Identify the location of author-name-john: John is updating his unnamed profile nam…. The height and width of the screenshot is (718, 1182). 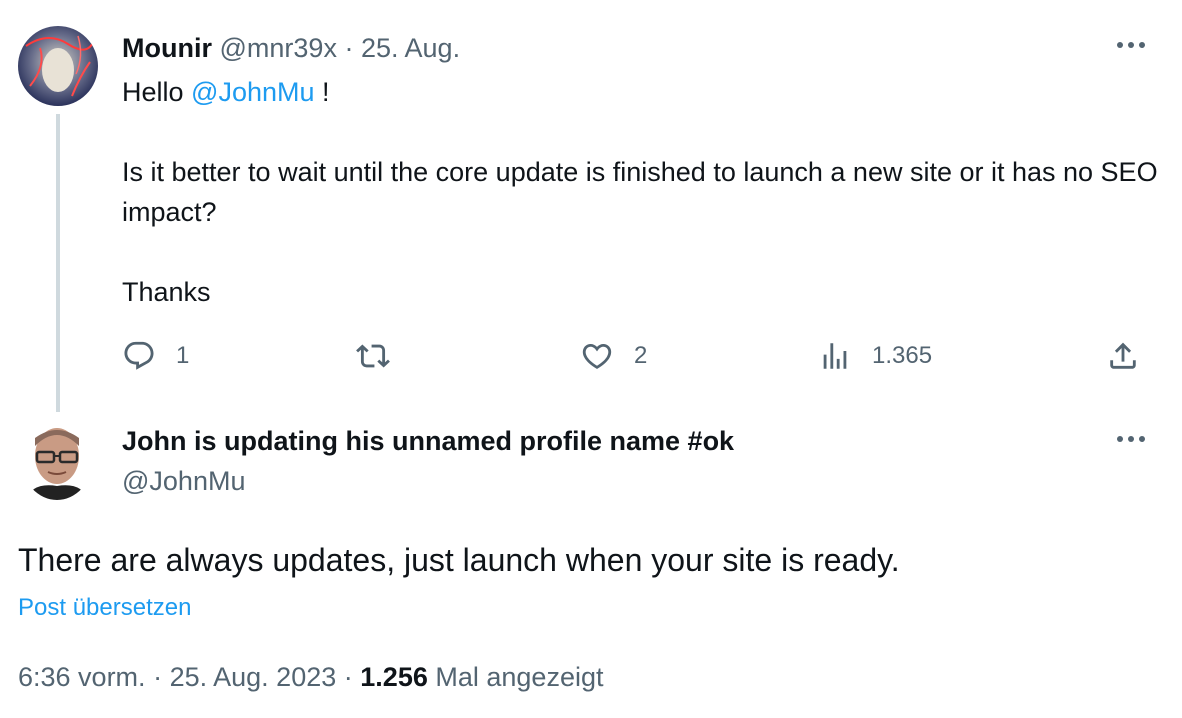
(428, 441).